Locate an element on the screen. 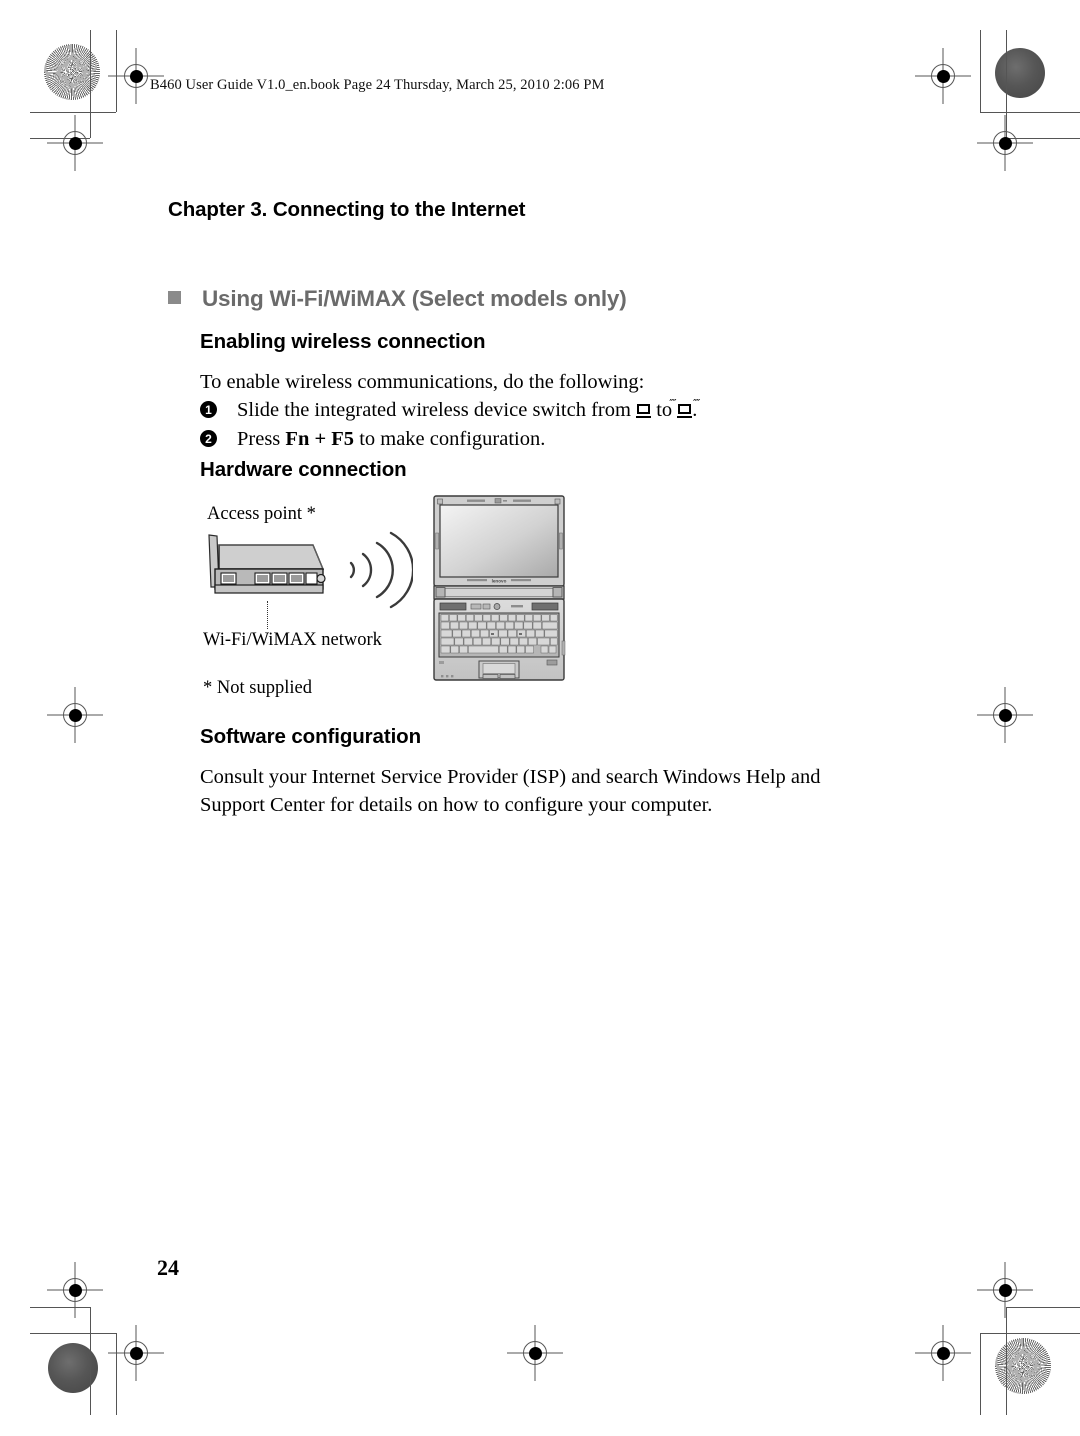 This screenshot has width=1080, height=1436. registration-mark-top-left-b is located at coordinates (75, 143).